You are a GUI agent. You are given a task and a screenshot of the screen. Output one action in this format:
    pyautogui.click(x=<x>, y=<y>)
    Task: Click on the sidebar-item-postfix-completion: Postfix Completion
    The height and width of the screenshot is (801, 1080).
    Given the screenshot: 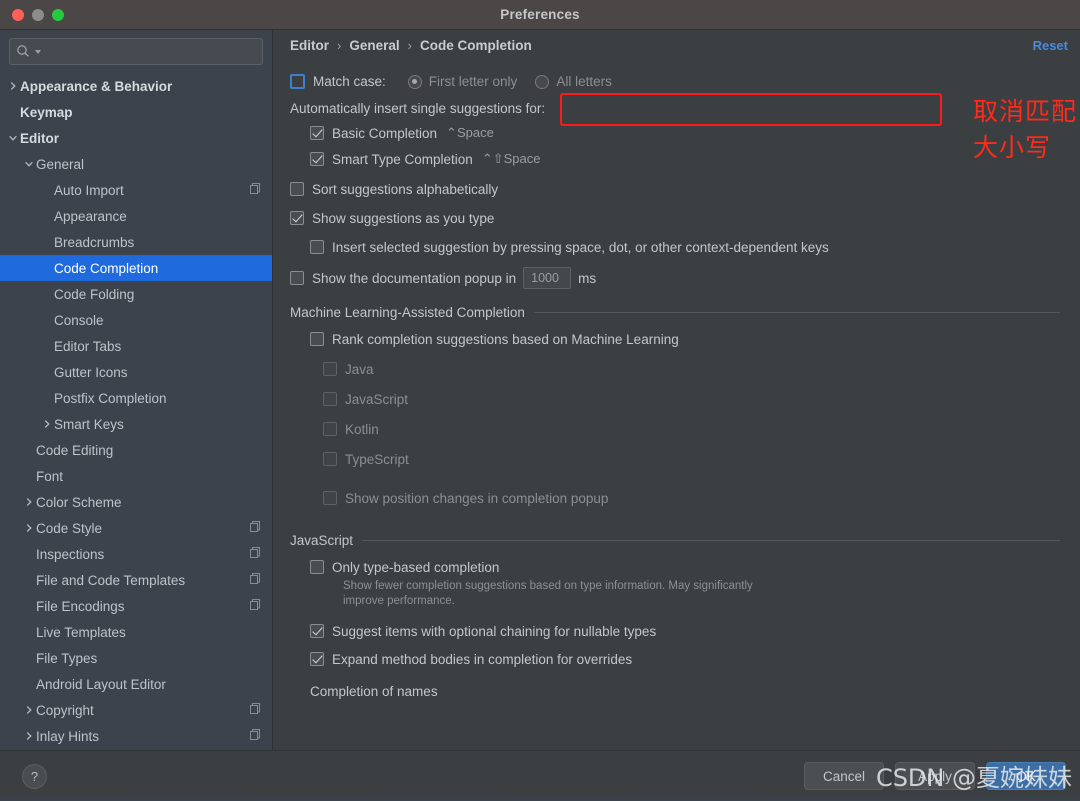 What is the action you would take?
    pyautogui.click(x=136, y=398)
    